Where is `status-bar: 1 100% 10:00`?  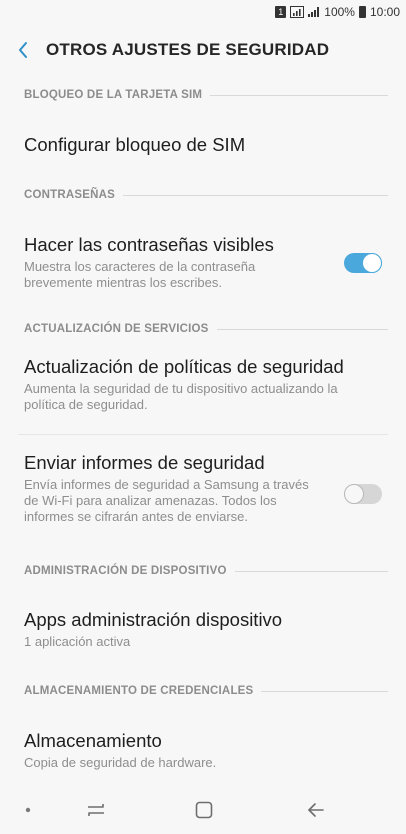
status-bar: 1 100% 10:00 is located at coordinates (203, 12).